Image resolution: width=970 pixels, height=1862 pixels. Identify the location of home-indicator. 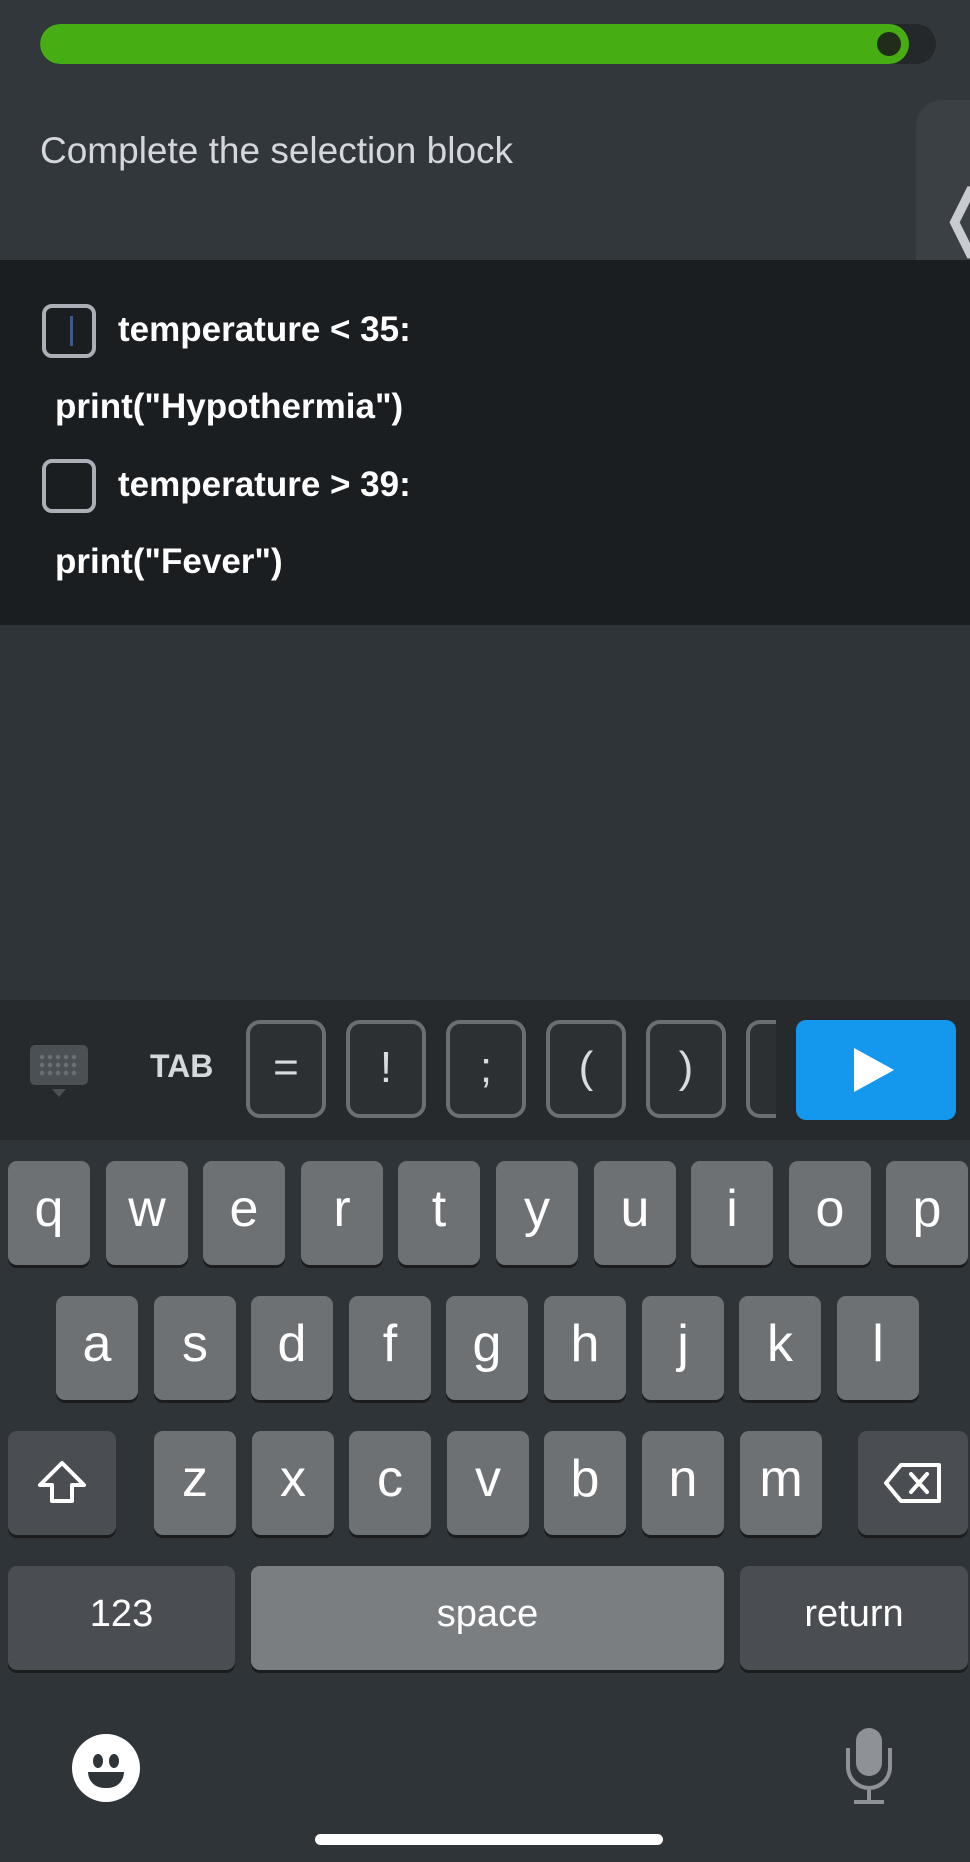
(489, 1839).